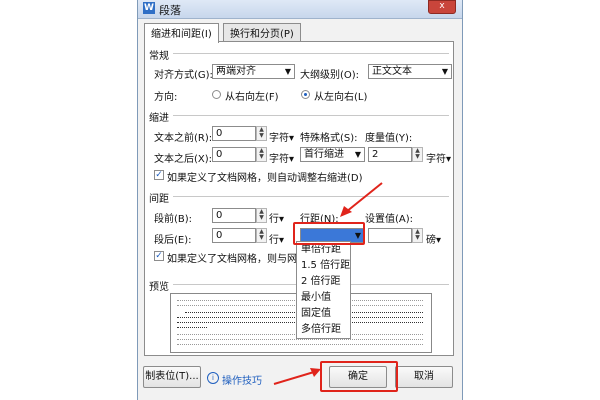  What do you see at coordinates (234, 215) in the screenshot?
I see `space-before-input: 0` at bounding box center [234, 215].